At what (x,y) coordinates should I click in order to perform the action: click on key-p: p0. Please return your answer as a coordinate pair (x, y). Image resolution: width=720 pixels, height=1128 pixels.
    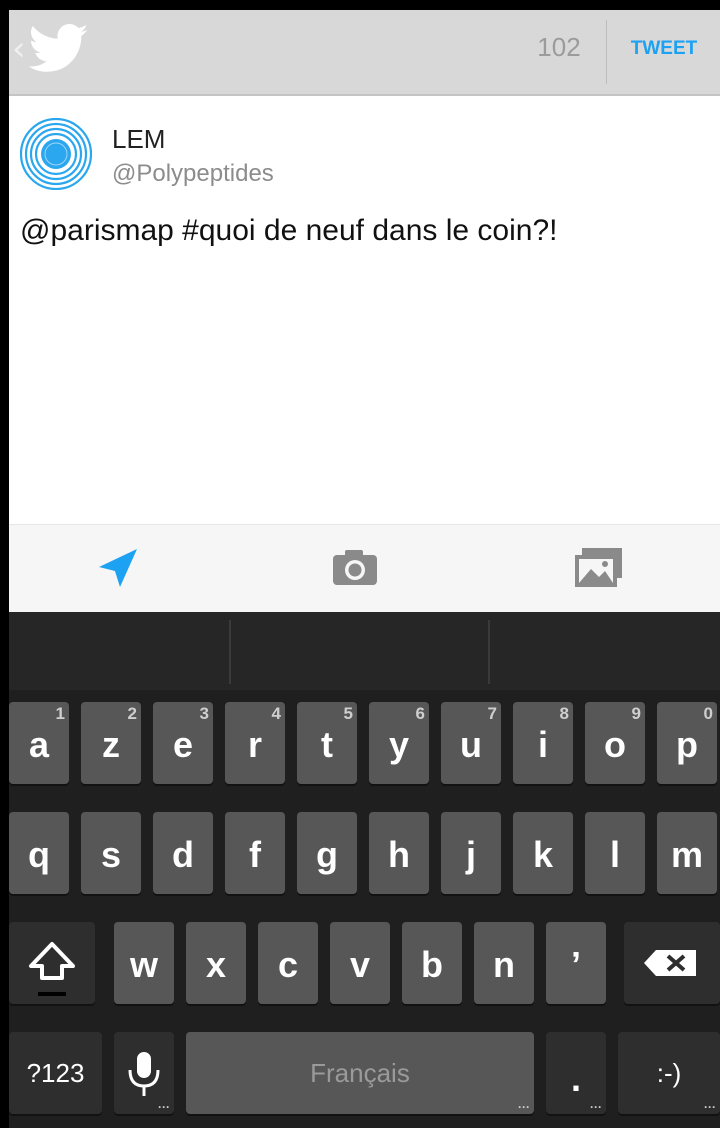
    Looking at the image, I should click on (687, 743).